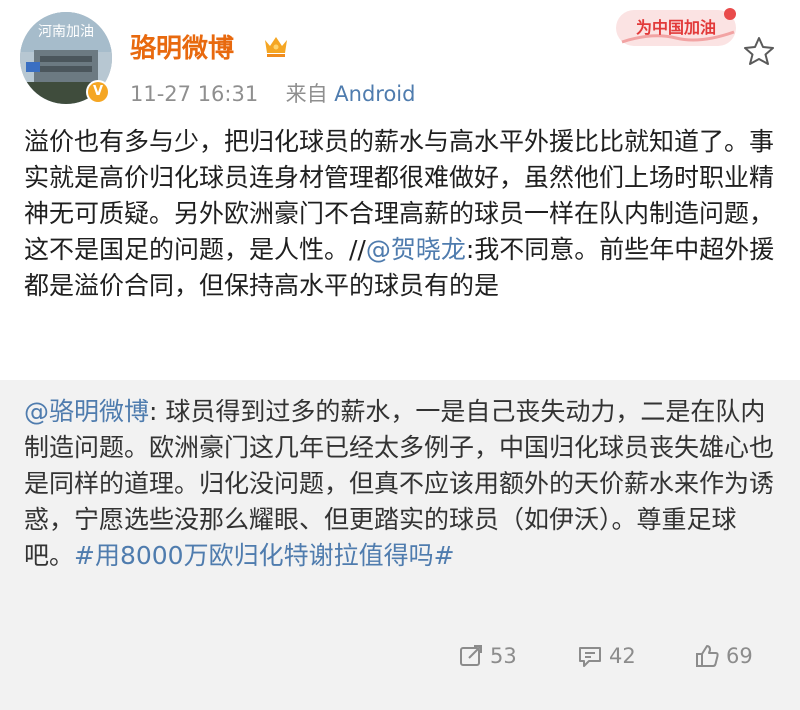 The height and width of the screenshot is (710, 800). What do you see at coordinates (86, 411) in the screenshot?
I see `quoted-author-link: @骆明微博` at bounding box center [86, 411].